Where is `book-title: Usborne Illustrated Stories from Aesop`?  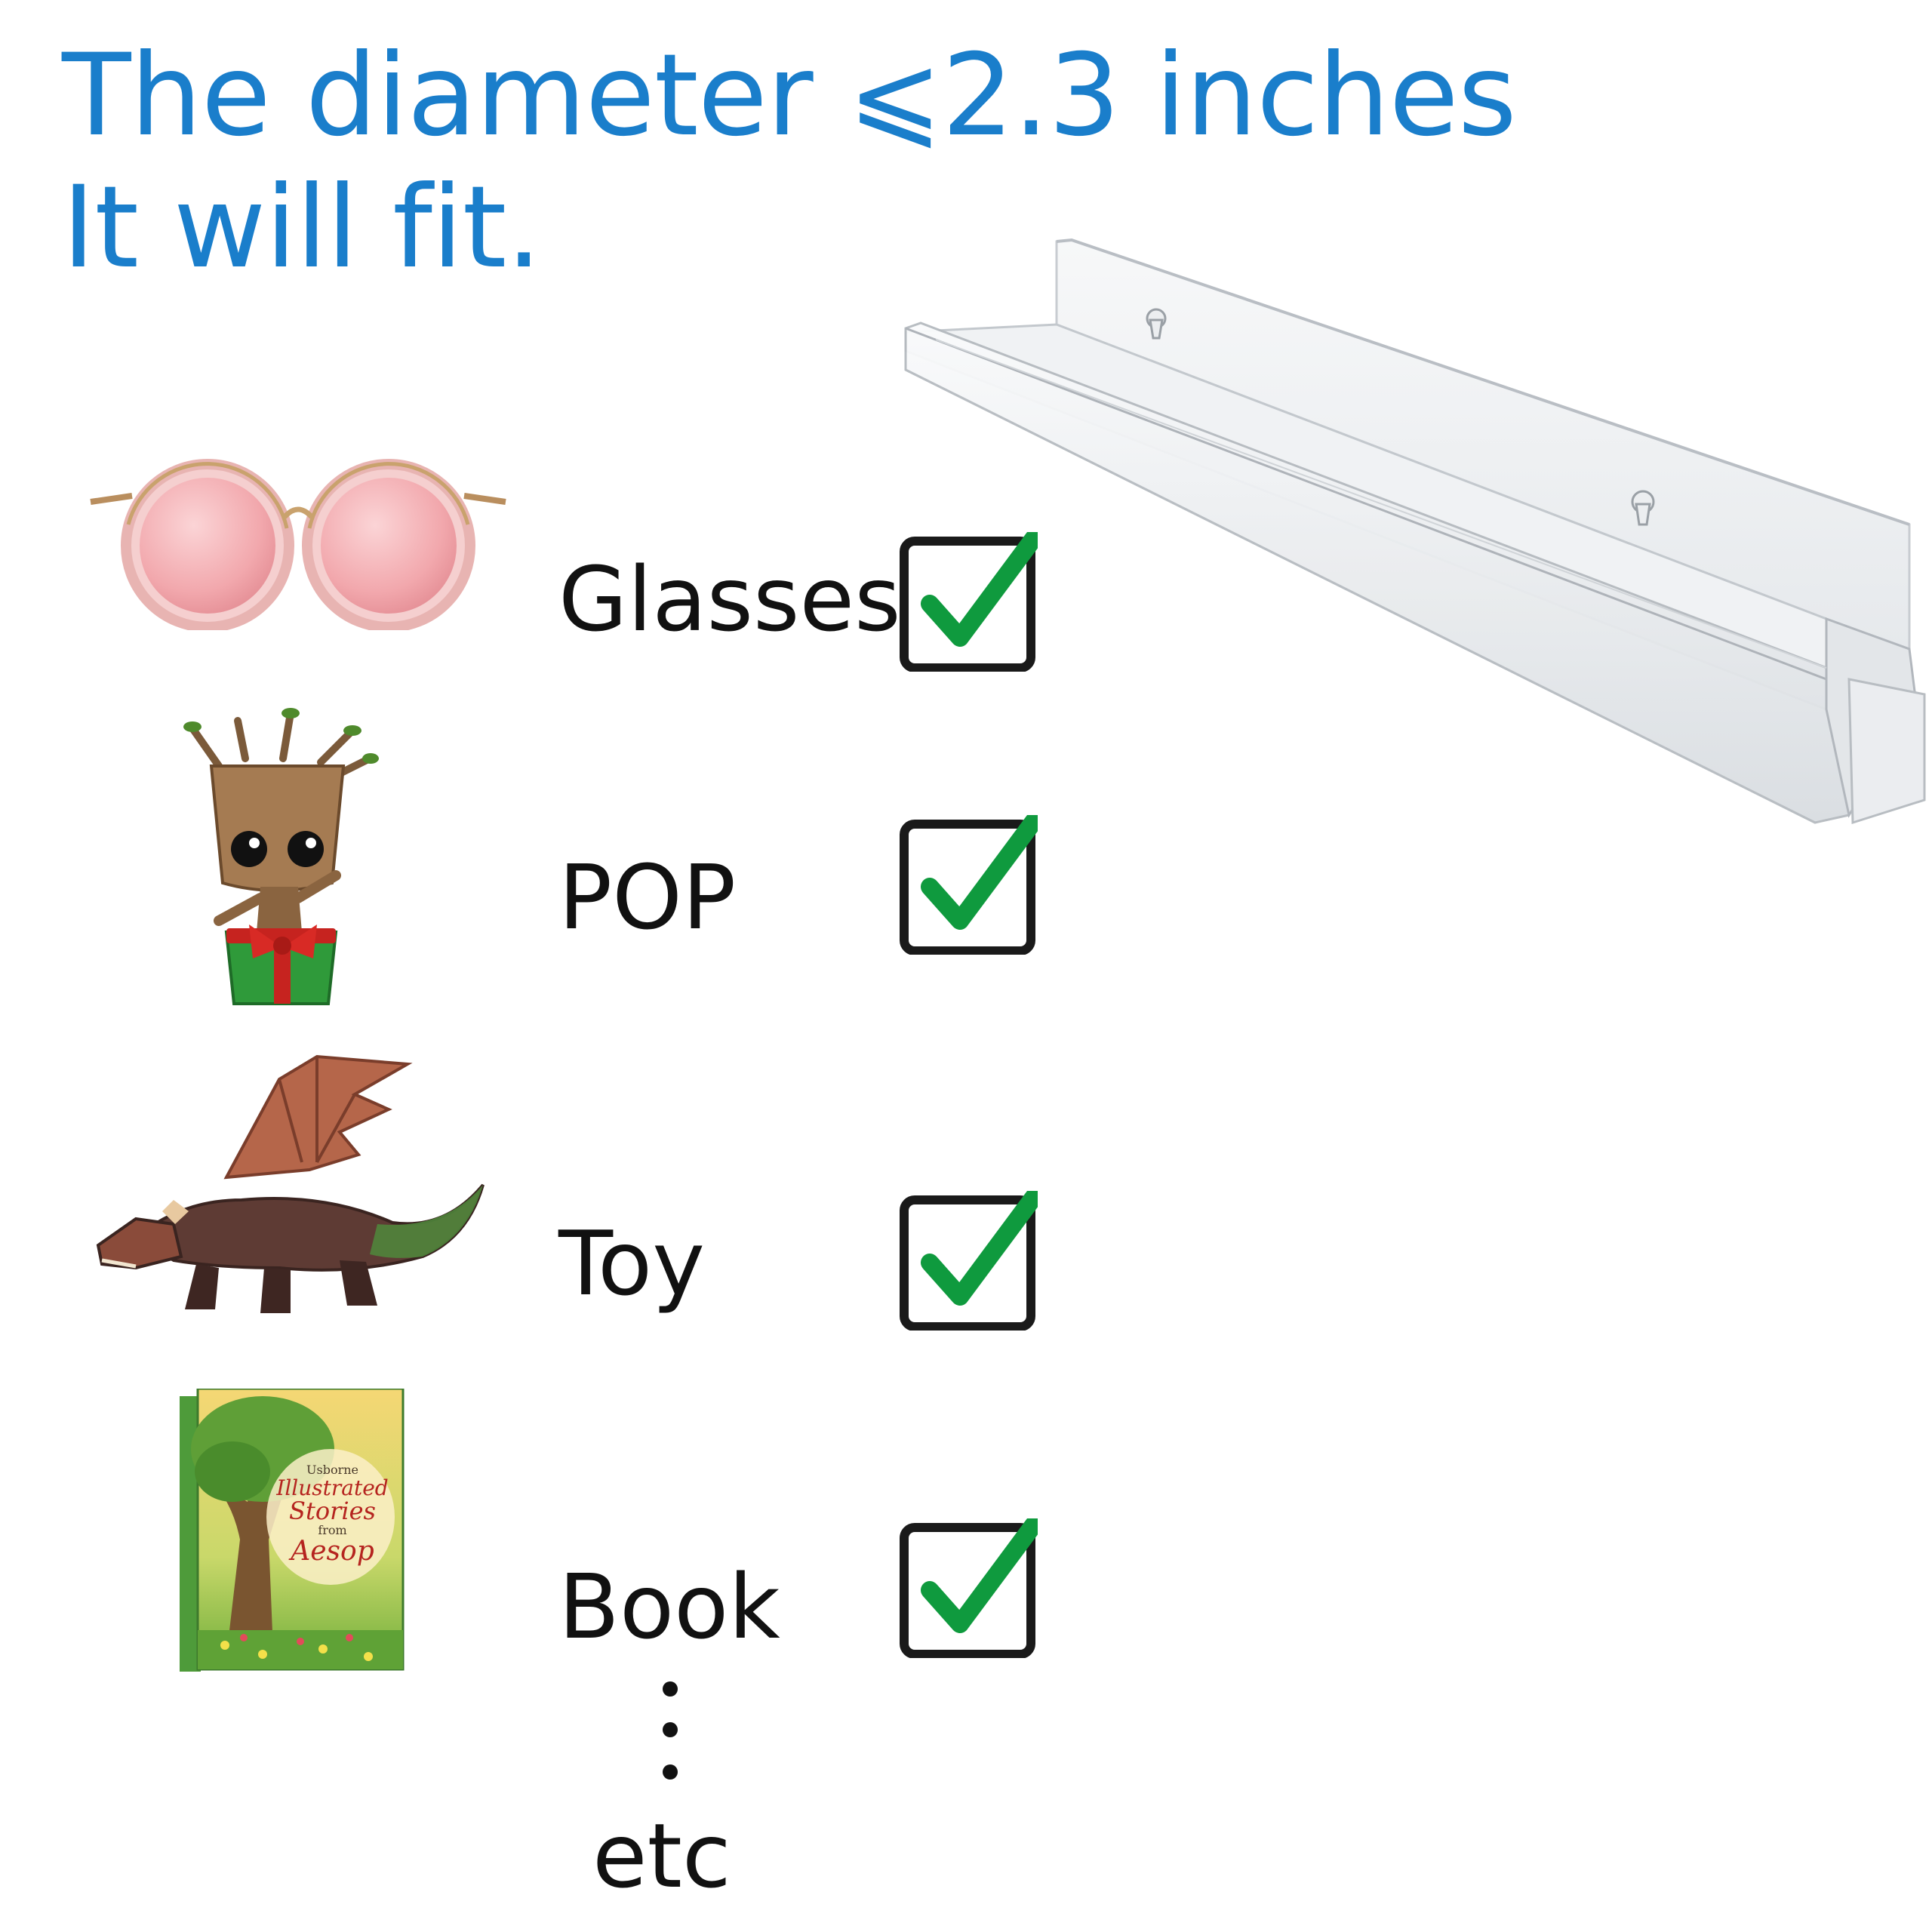
book-title: Usborne Illustrated Stories from Aesop is located at coordinates (332, 1515).